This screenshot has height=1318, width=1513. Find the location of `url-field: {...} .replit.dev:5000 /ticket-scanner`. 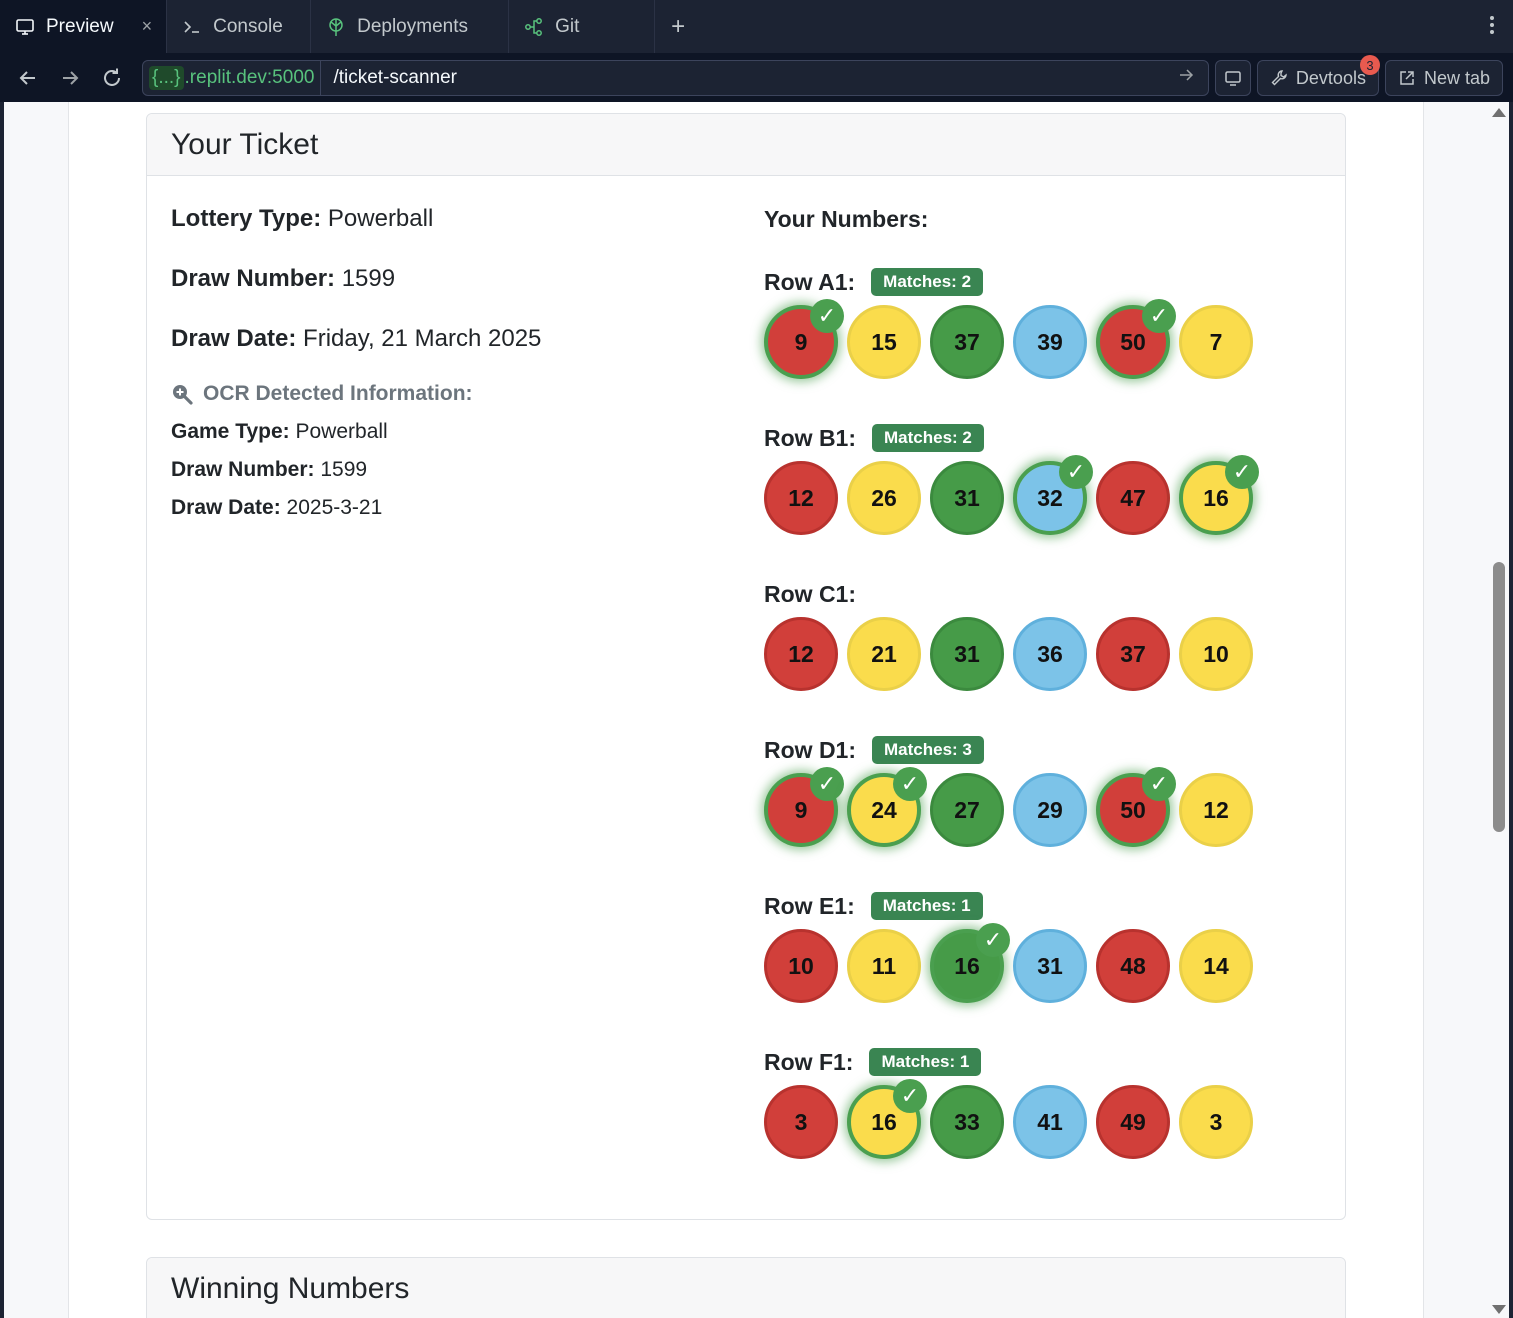

url-field: {...} .replit.dev:5000 /ticket-scanner is located at coordinates (675, 78).